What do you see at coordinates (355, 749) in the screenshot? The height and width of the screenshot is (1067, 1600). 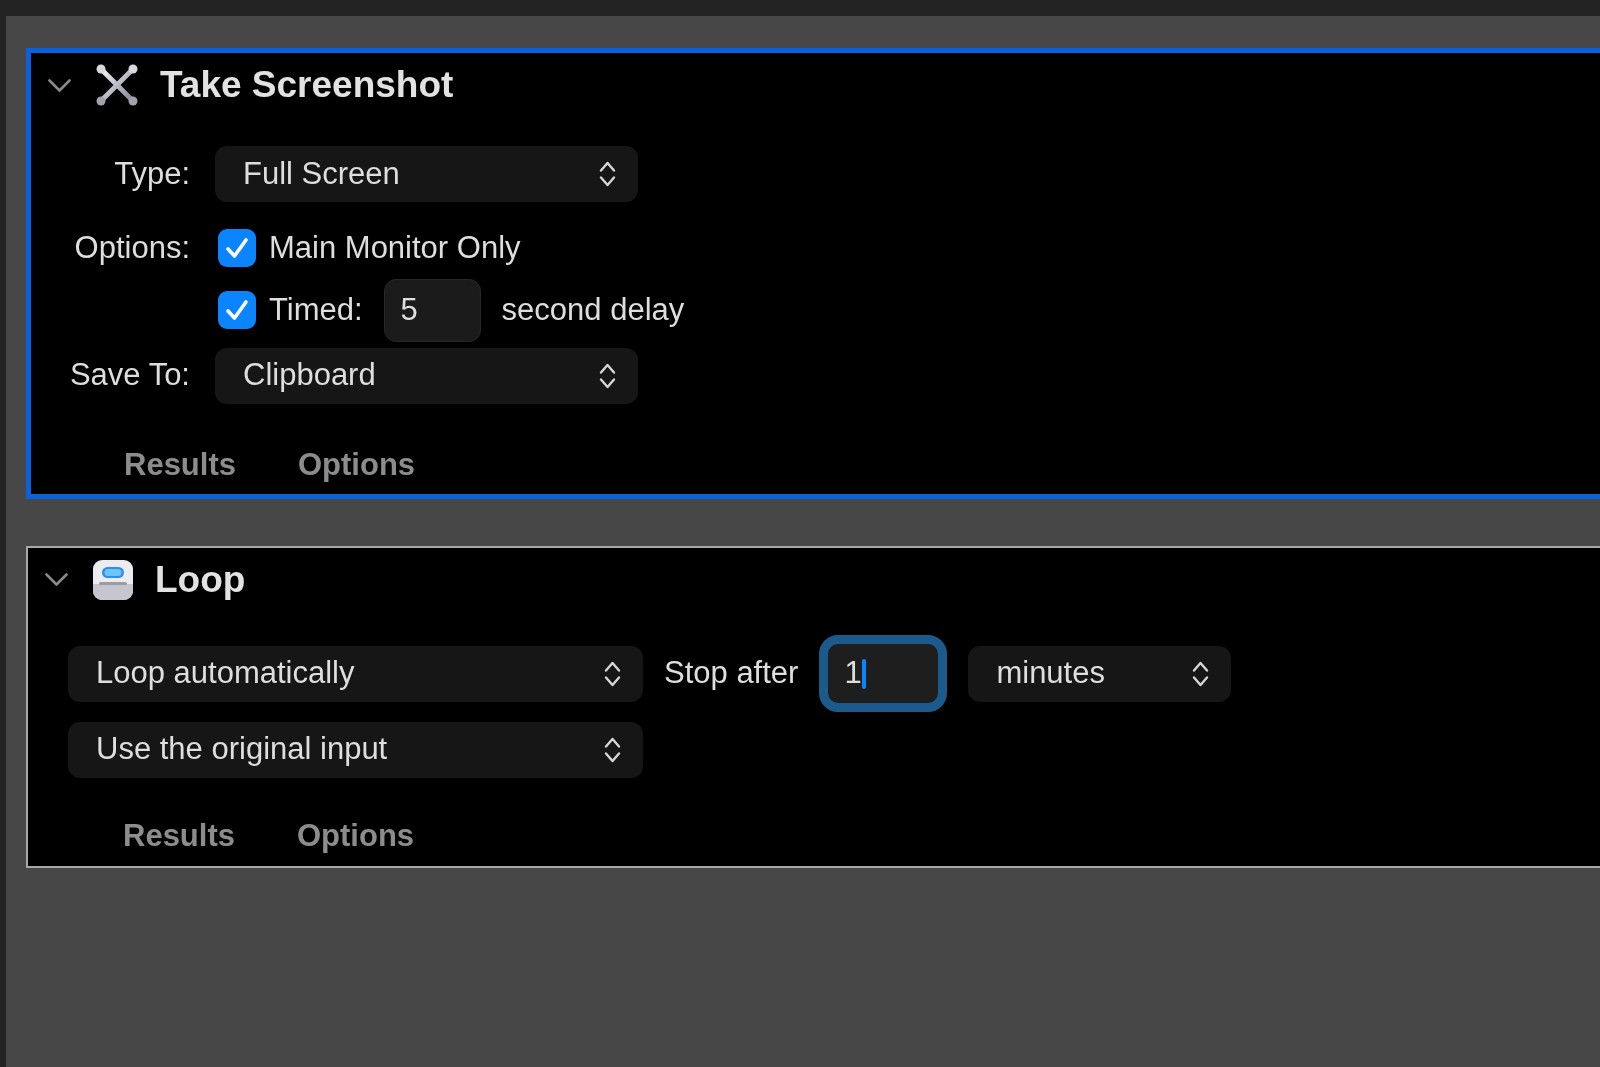 I see `popup-button: Use the original input` at bounding box center [355, 749].